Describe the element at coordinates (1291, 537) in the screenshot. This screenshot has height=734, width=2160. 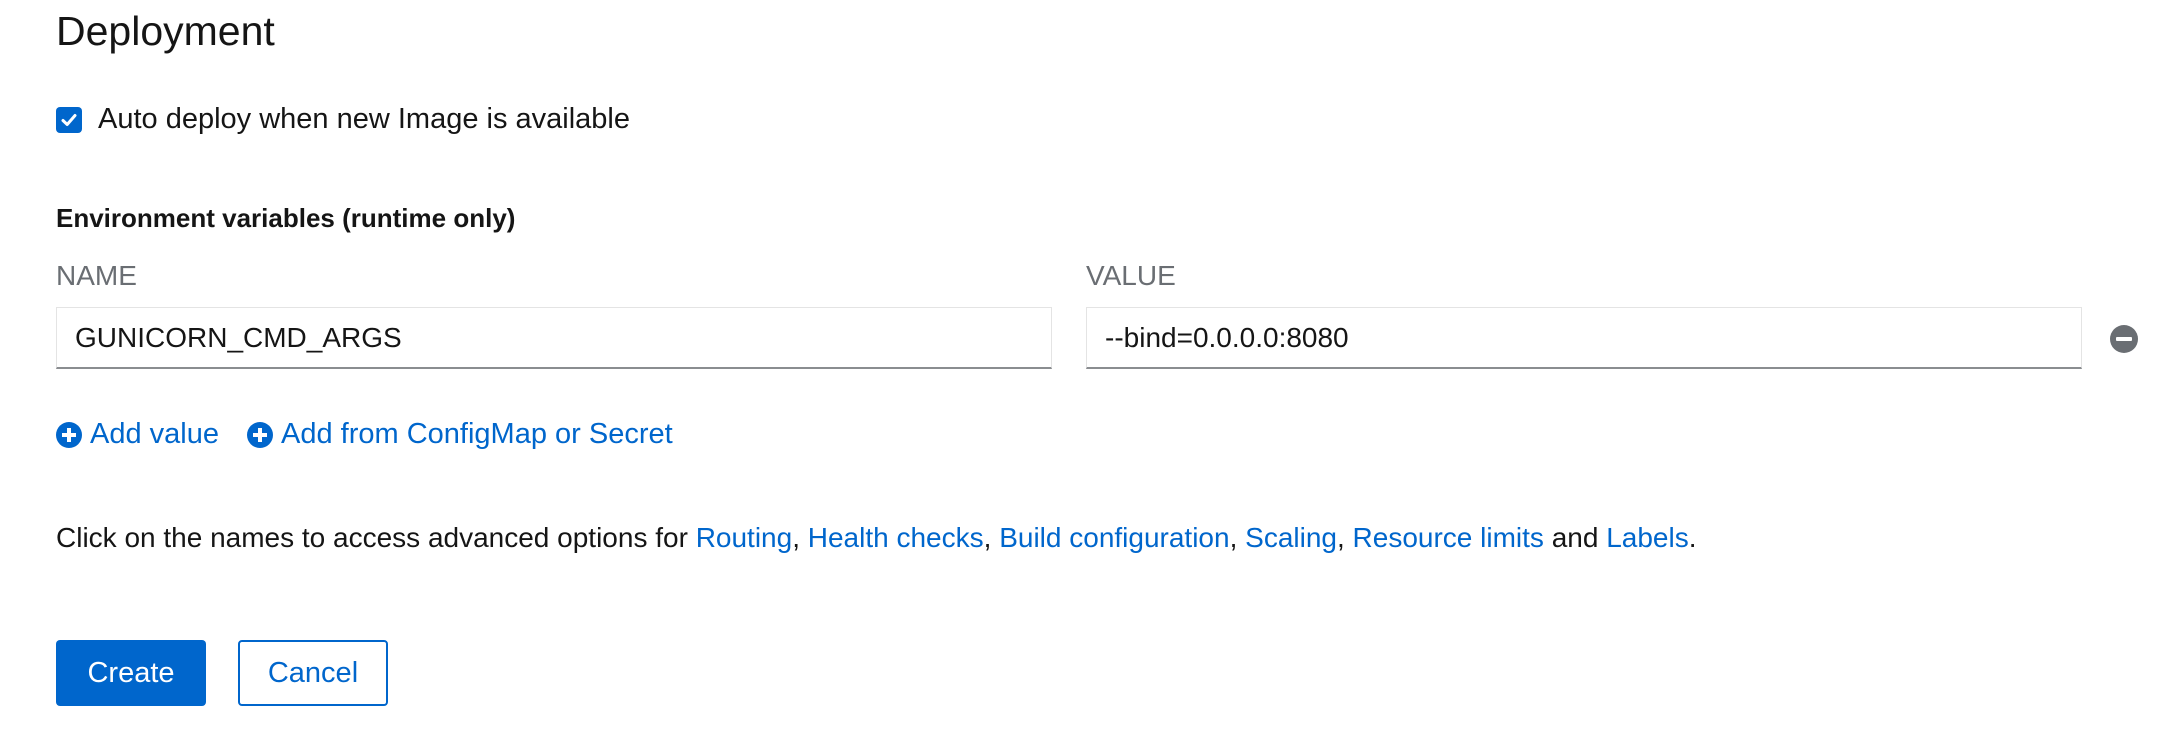
I see `link-scaling: Scaling` at that location.